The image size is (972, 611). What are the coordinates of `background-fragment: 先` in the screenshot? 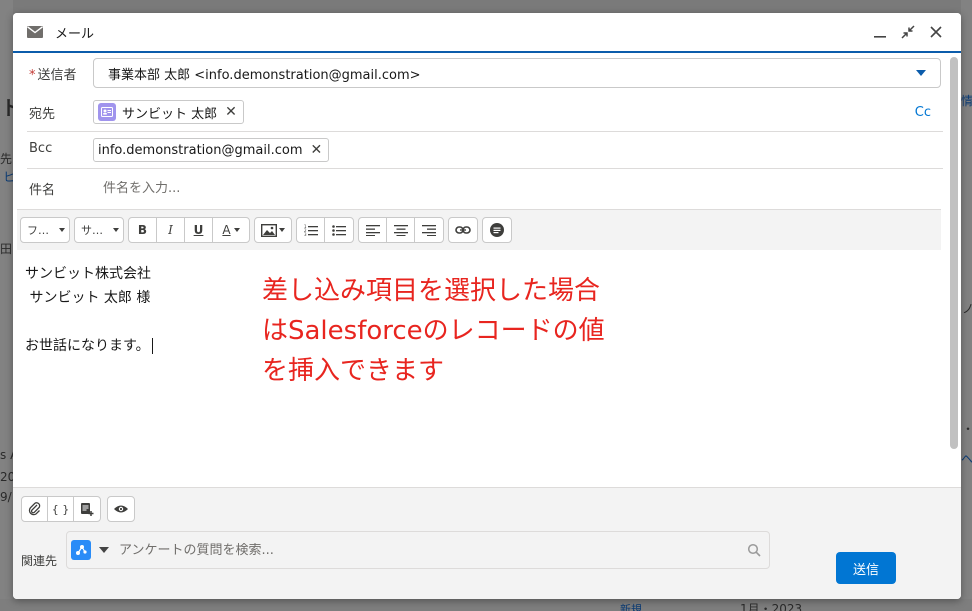 It's located at (6, 159).